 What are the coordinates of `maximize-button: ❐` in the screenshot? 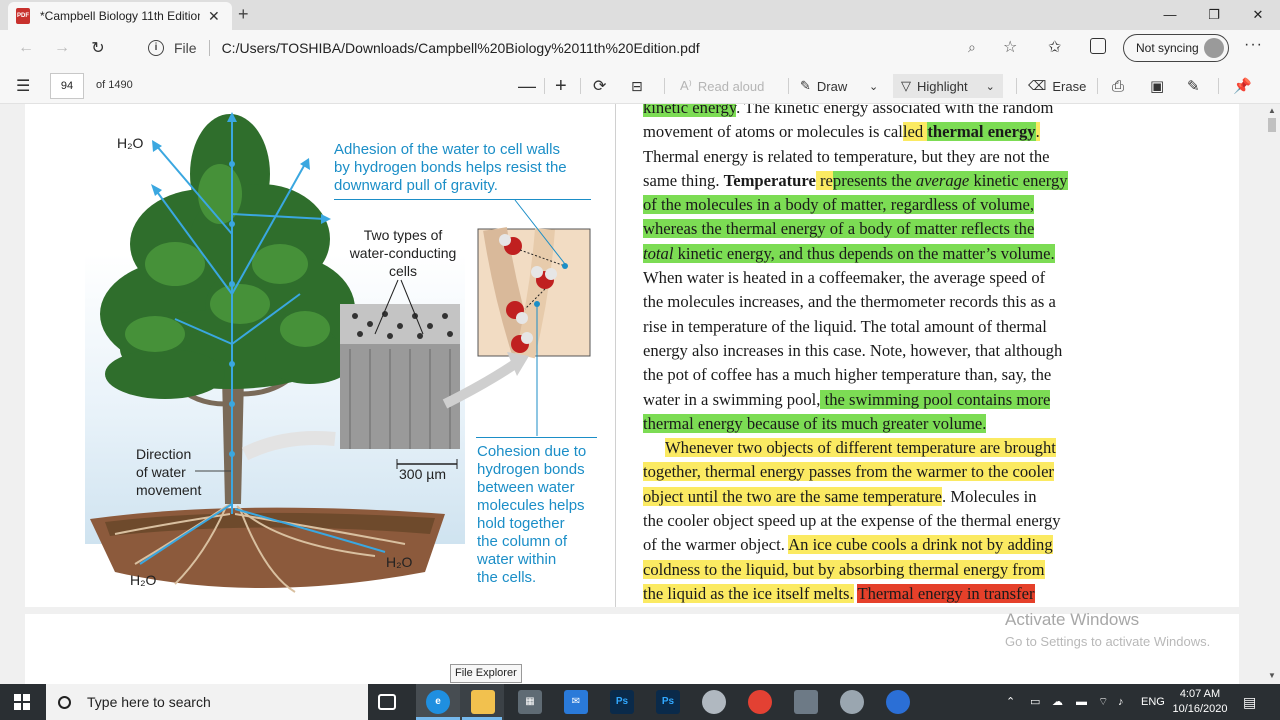 It's located at (1214, 15).